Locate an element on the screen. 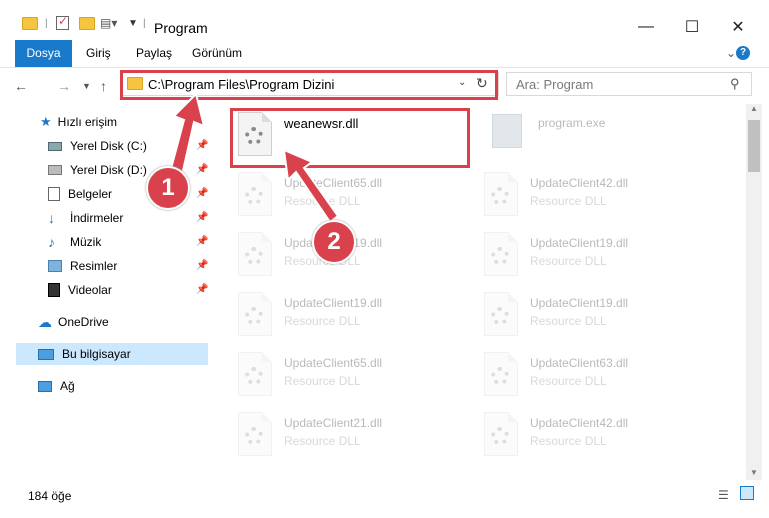  large-icons-view-icon is located at coordinates (747, 493).